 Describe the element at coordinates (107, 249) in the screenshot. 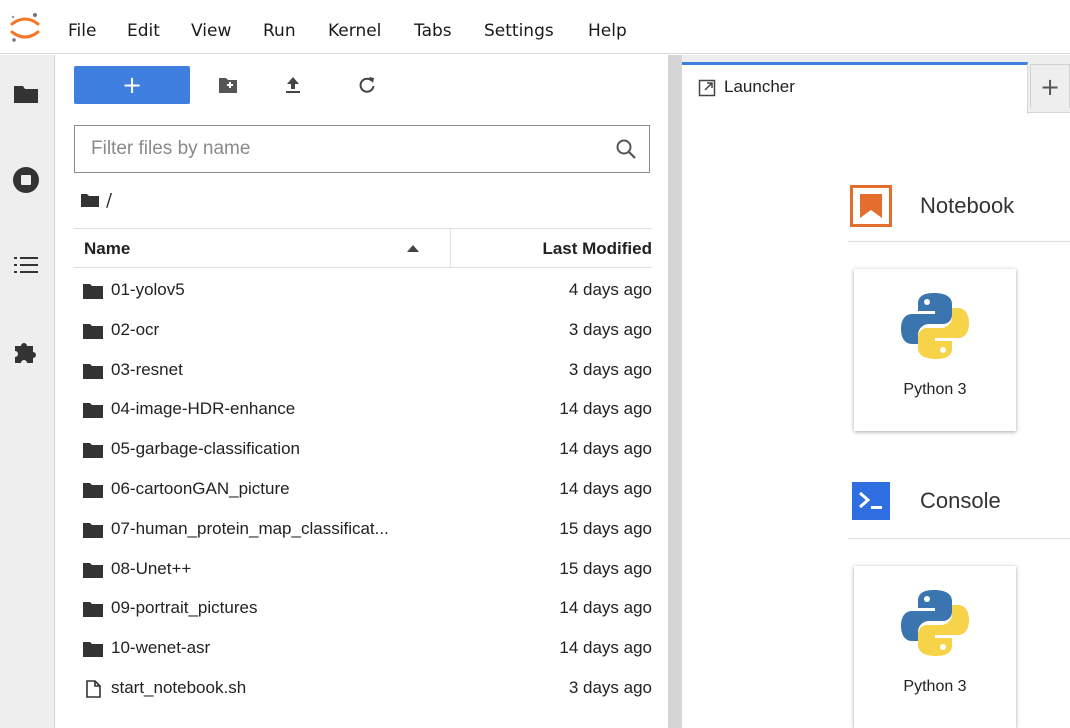

I see `column-name-header: Name` at that location.